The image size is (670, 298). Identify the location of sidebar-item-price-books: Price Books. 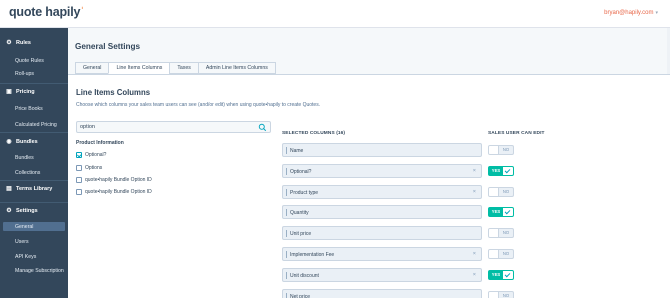
(29, 109).